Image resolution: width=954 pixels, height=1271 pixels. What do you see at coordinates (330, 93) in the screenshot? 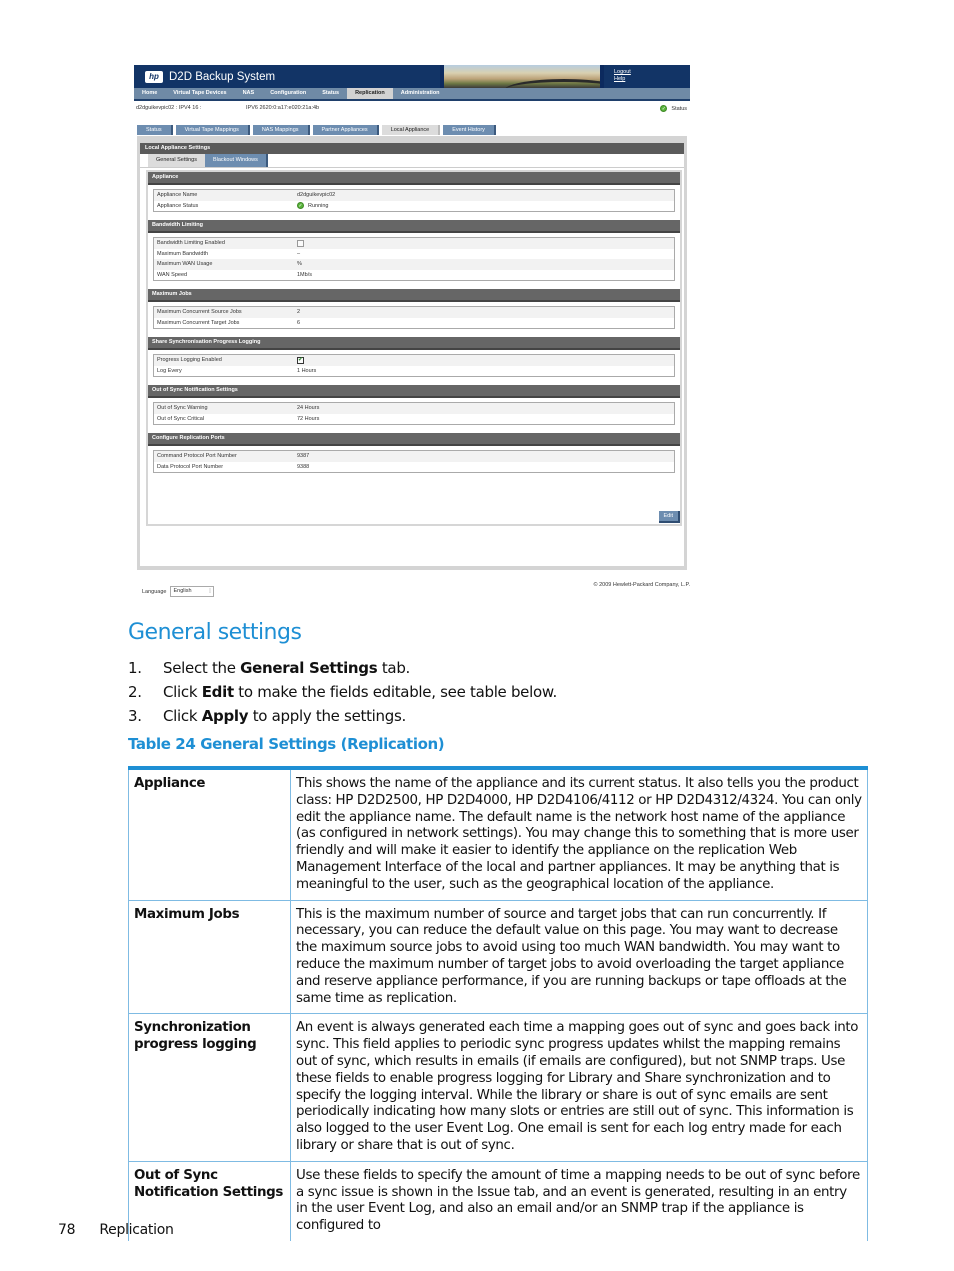
I see `nav-status: Status` at bounding box center [330, 93].